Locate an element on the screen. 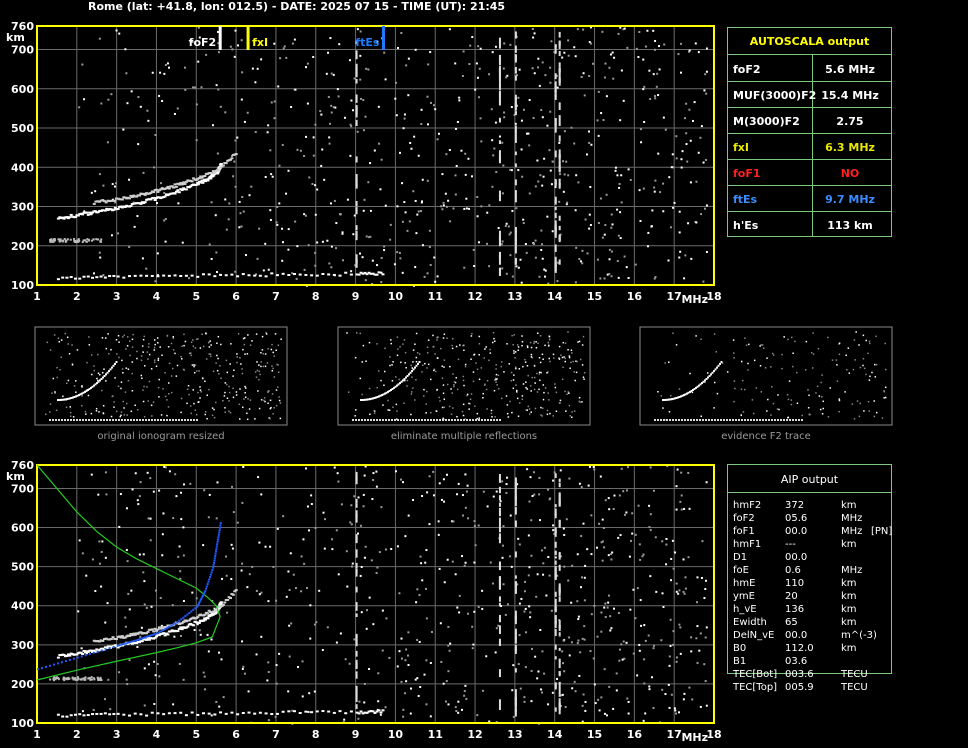 Image resolution: width=968 pixels, height=748 pixels. aip-cell: km is located at coordinates (849, 544).